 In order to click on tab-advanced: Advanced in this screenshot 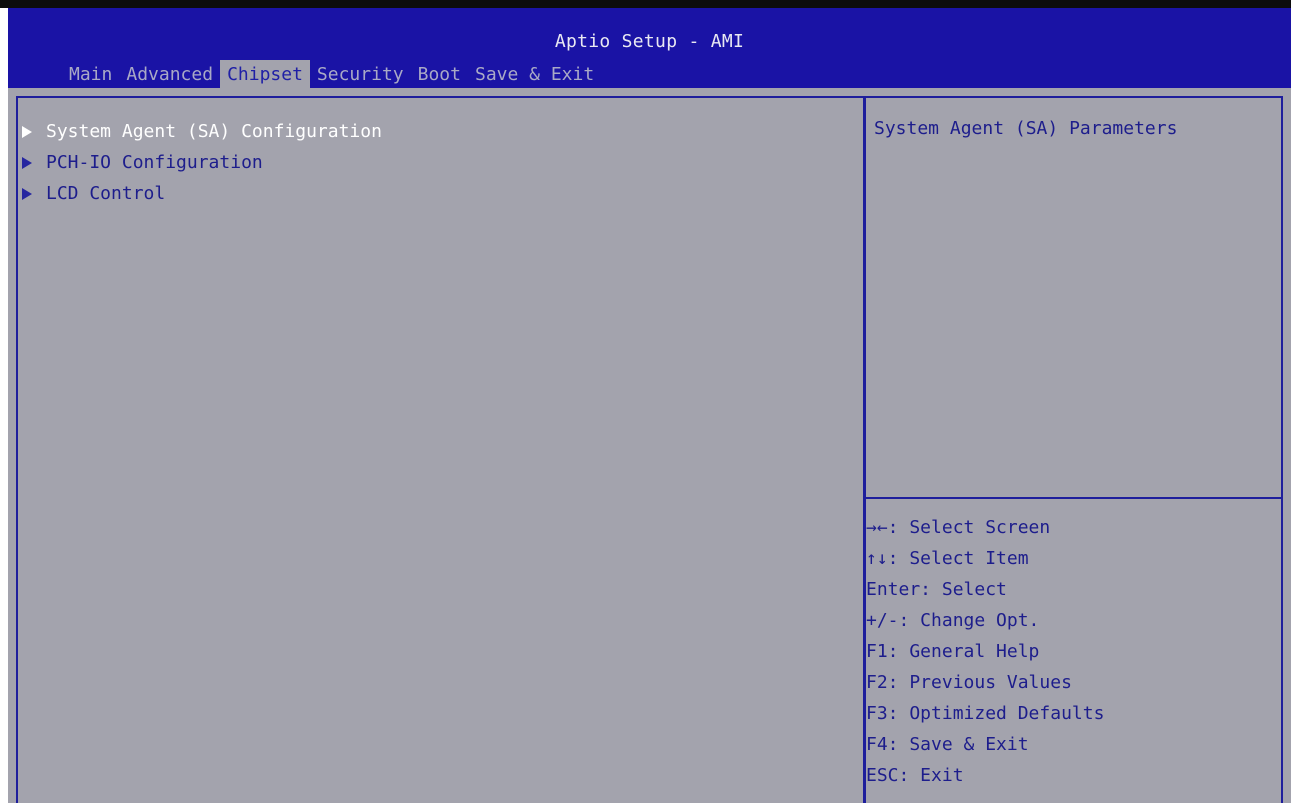, I will do `click(169, 75)`.